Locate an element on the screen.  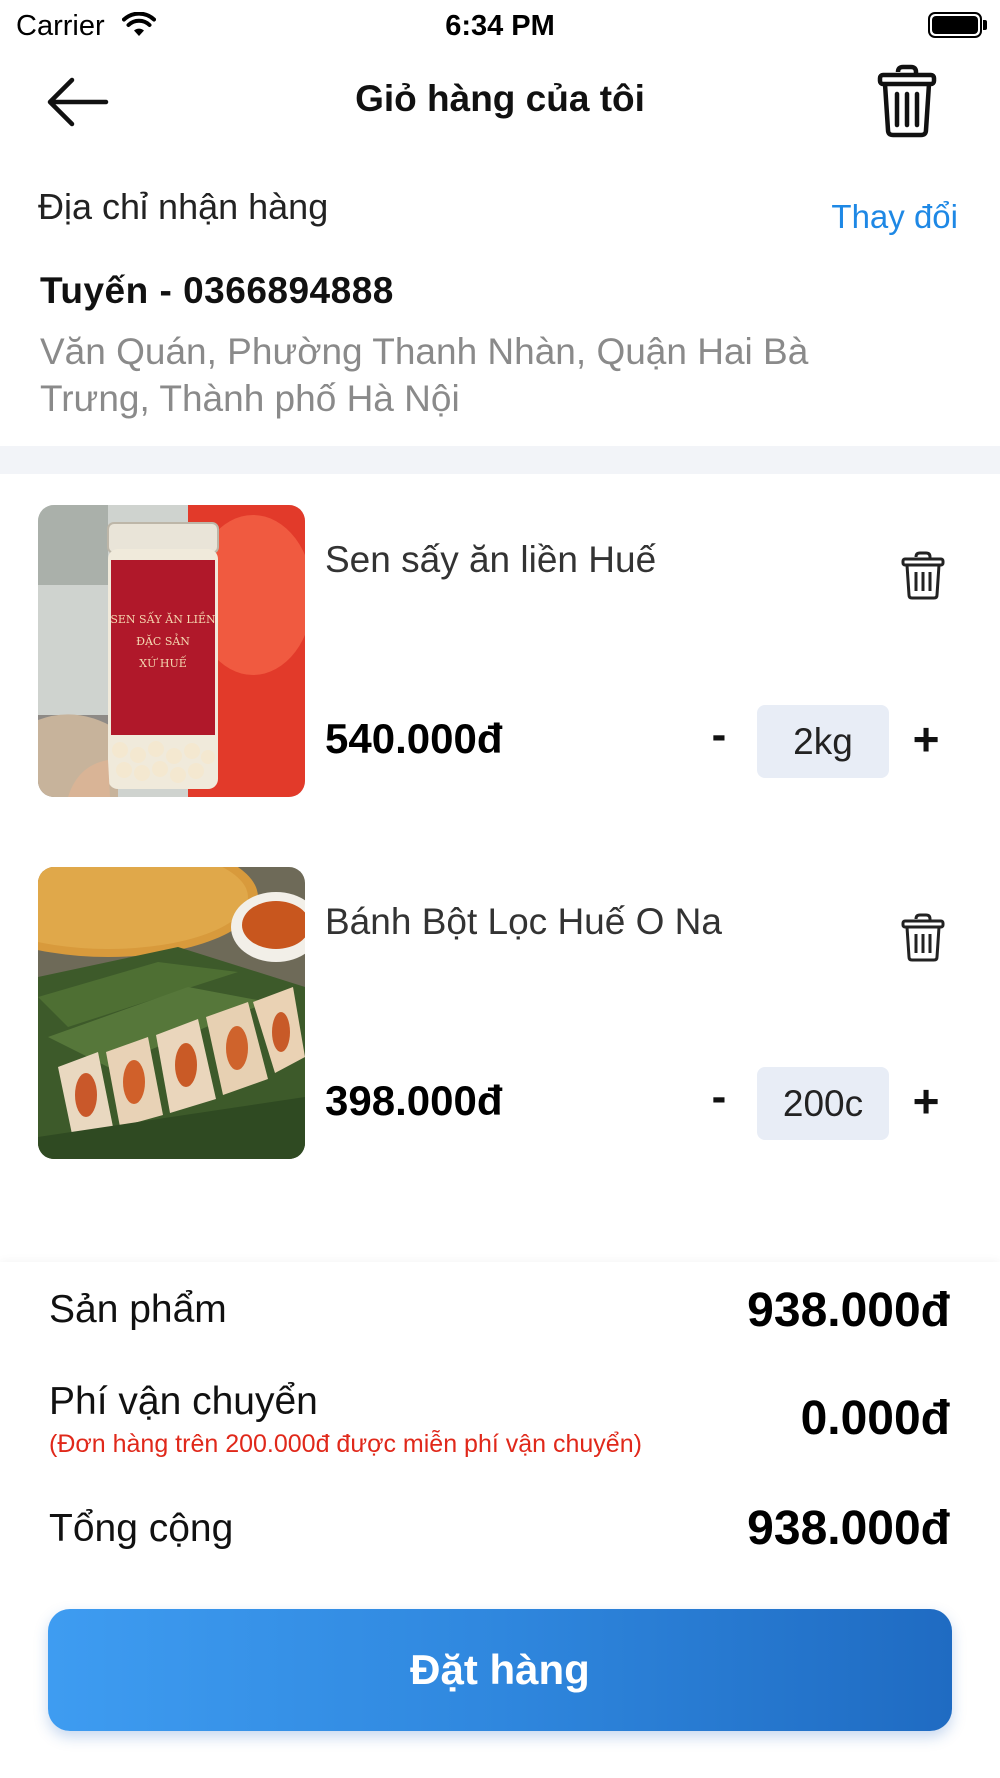
status-bar: Carrier 6:34 PM is located at coordinates (500, 25).